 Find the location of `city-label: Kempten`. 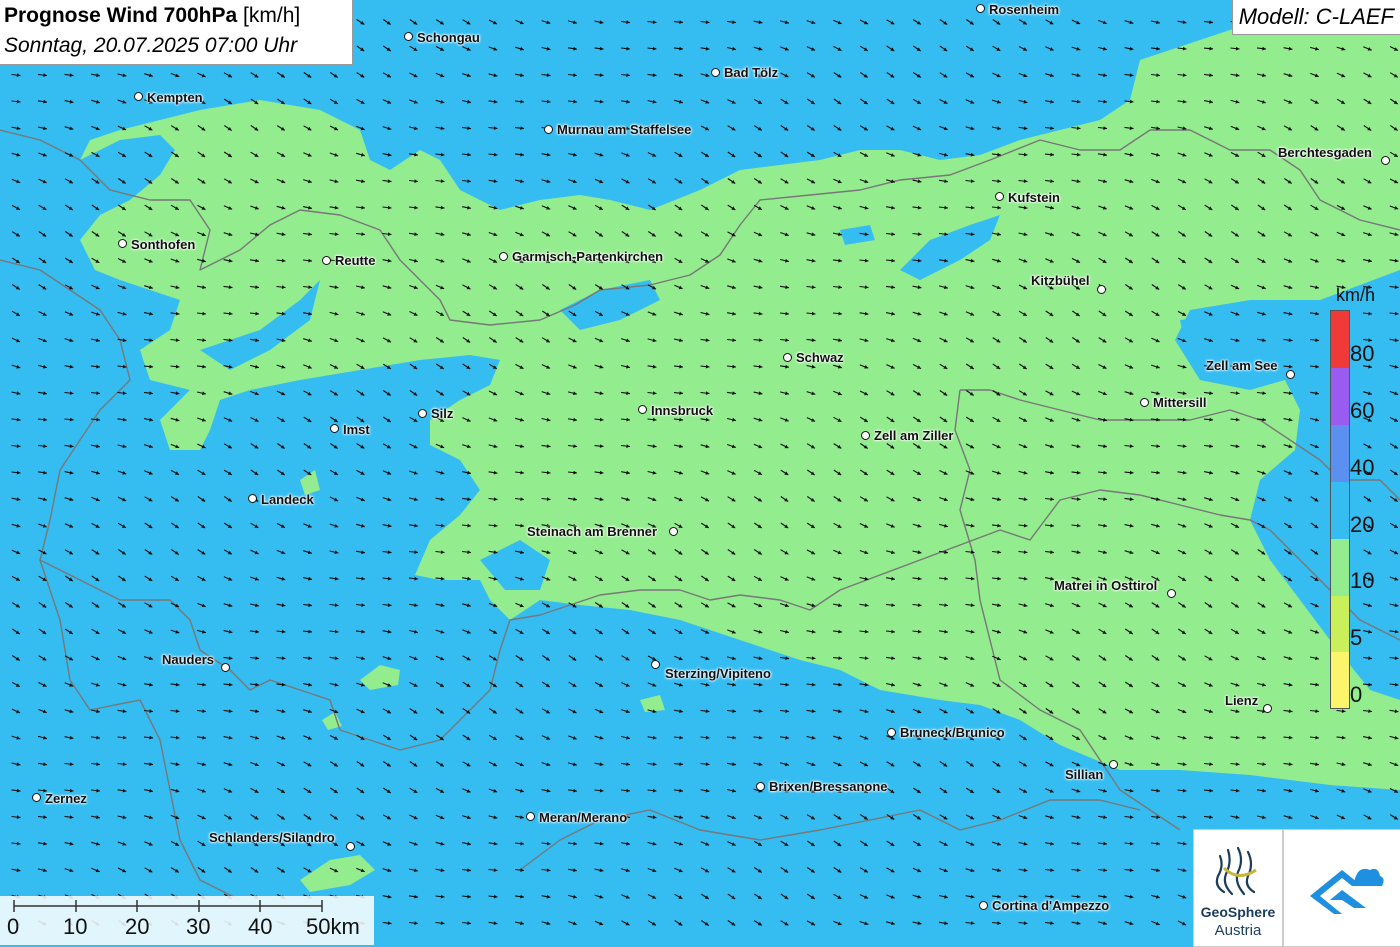

city-label: Kempten is located at coordinates (175, 97).